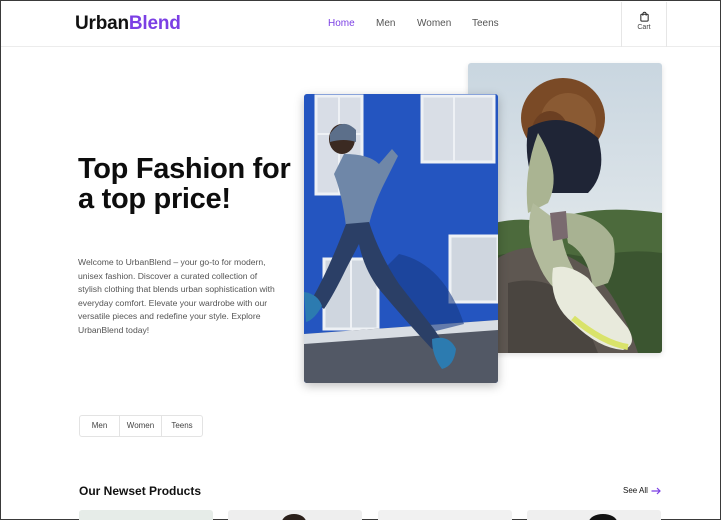  I want to click on products-section-title: Our Newset Products, so click(140, 491).